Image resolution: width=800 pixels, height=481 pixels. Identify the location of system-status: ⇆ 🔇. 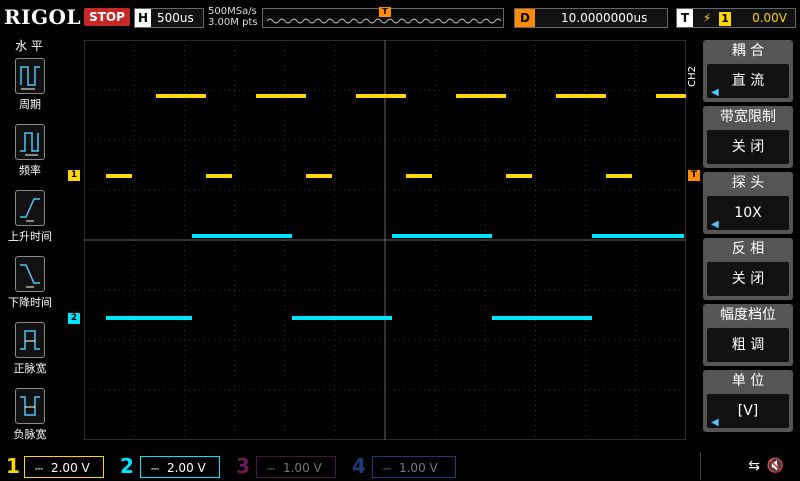
(749, 466).